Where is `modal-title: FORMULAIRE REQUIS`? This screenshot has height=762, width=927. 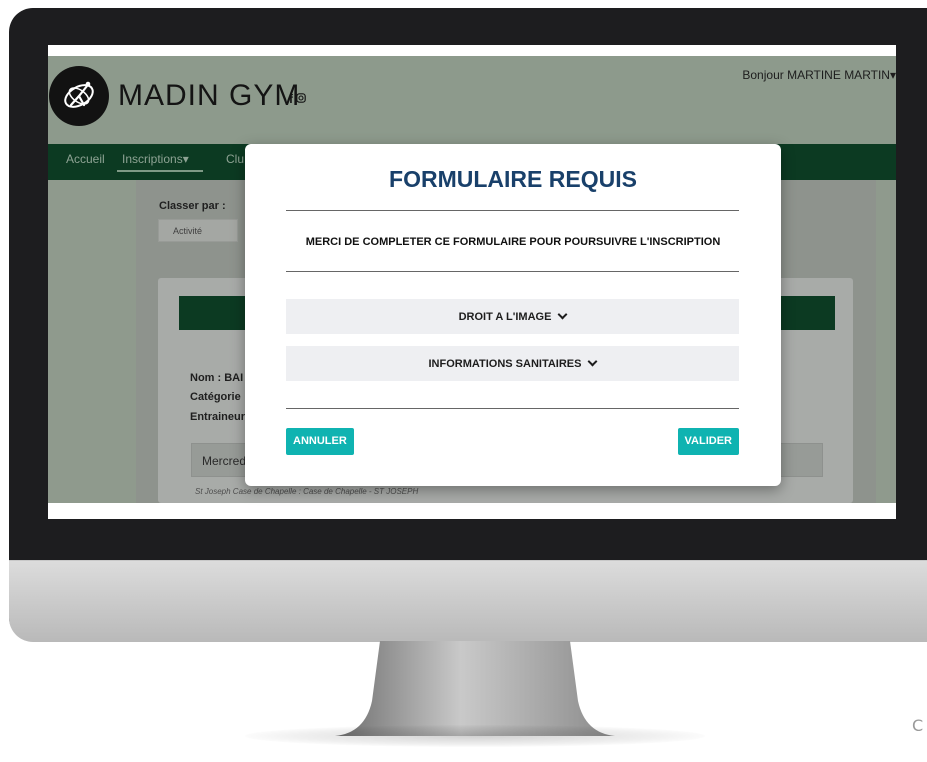
modal-title: FORMULAIRE REQUIS is located at coordinates (513, 179).